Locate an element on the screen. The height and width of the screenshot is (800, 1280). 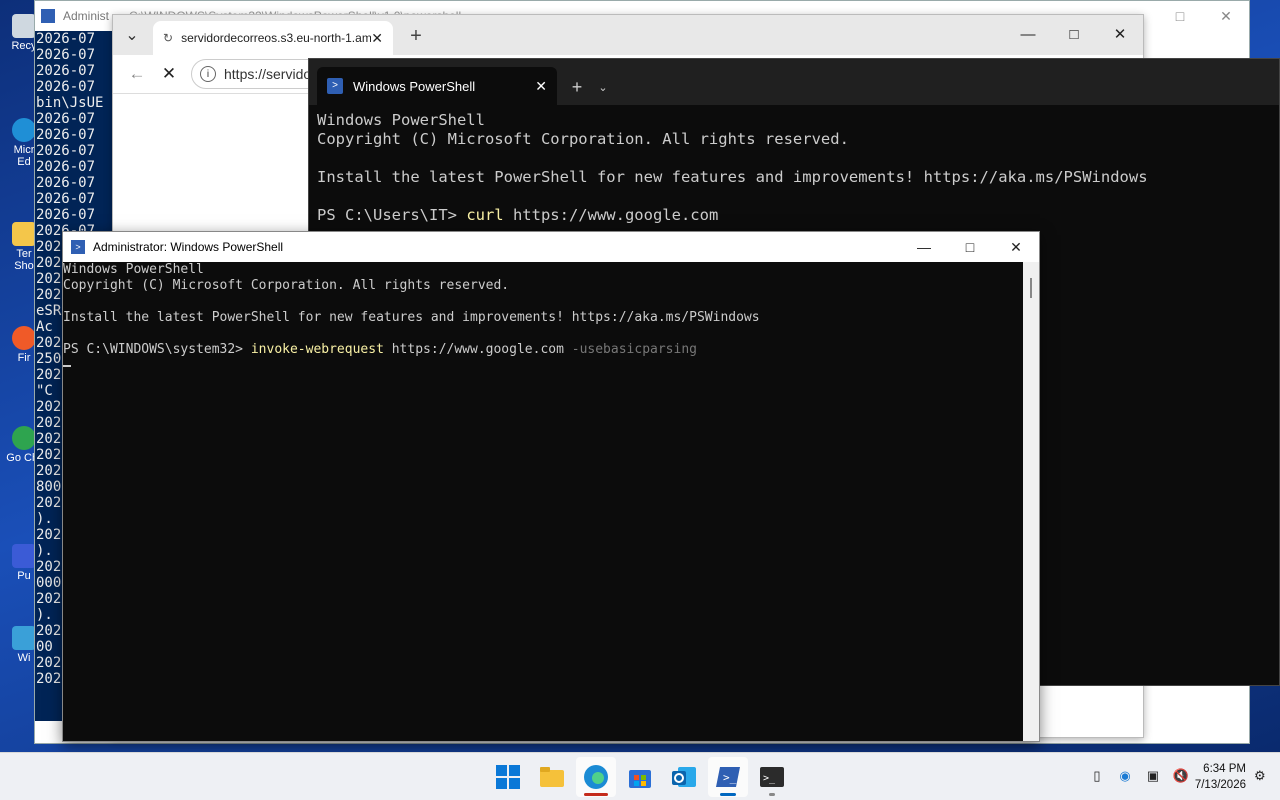
start-icon is located at coordinates (508, 777).